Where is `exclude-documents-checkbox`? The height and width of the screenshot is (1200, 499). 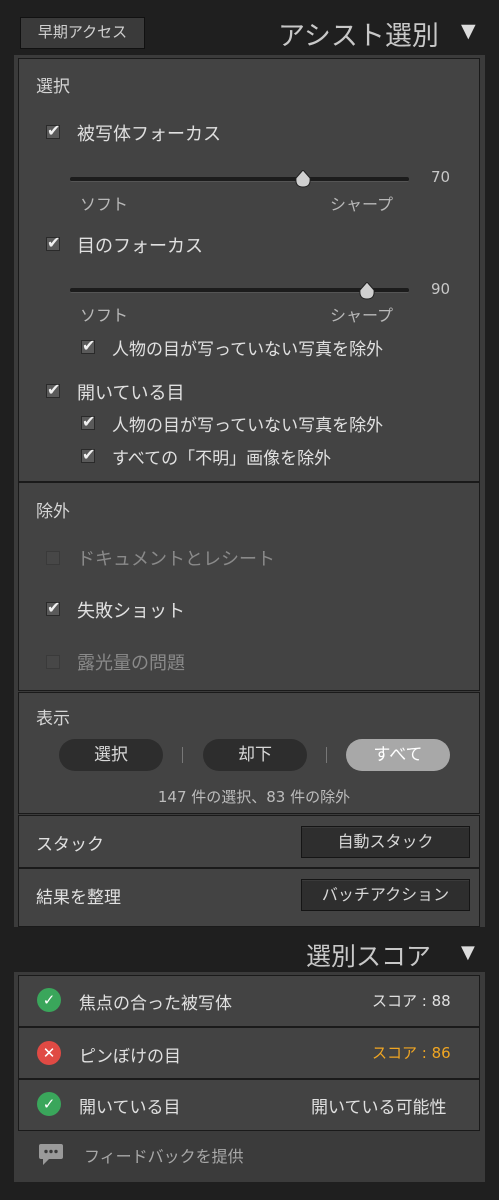
exclude-documents-checkbox is located at coordinates (53, 558).